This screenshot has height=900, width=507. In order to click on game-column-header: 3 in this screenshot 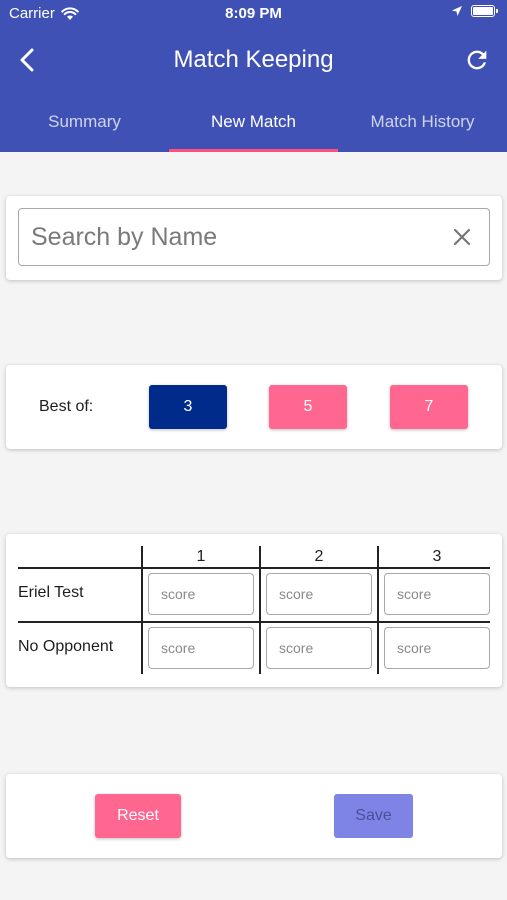, I will do `click(437, 556)`.